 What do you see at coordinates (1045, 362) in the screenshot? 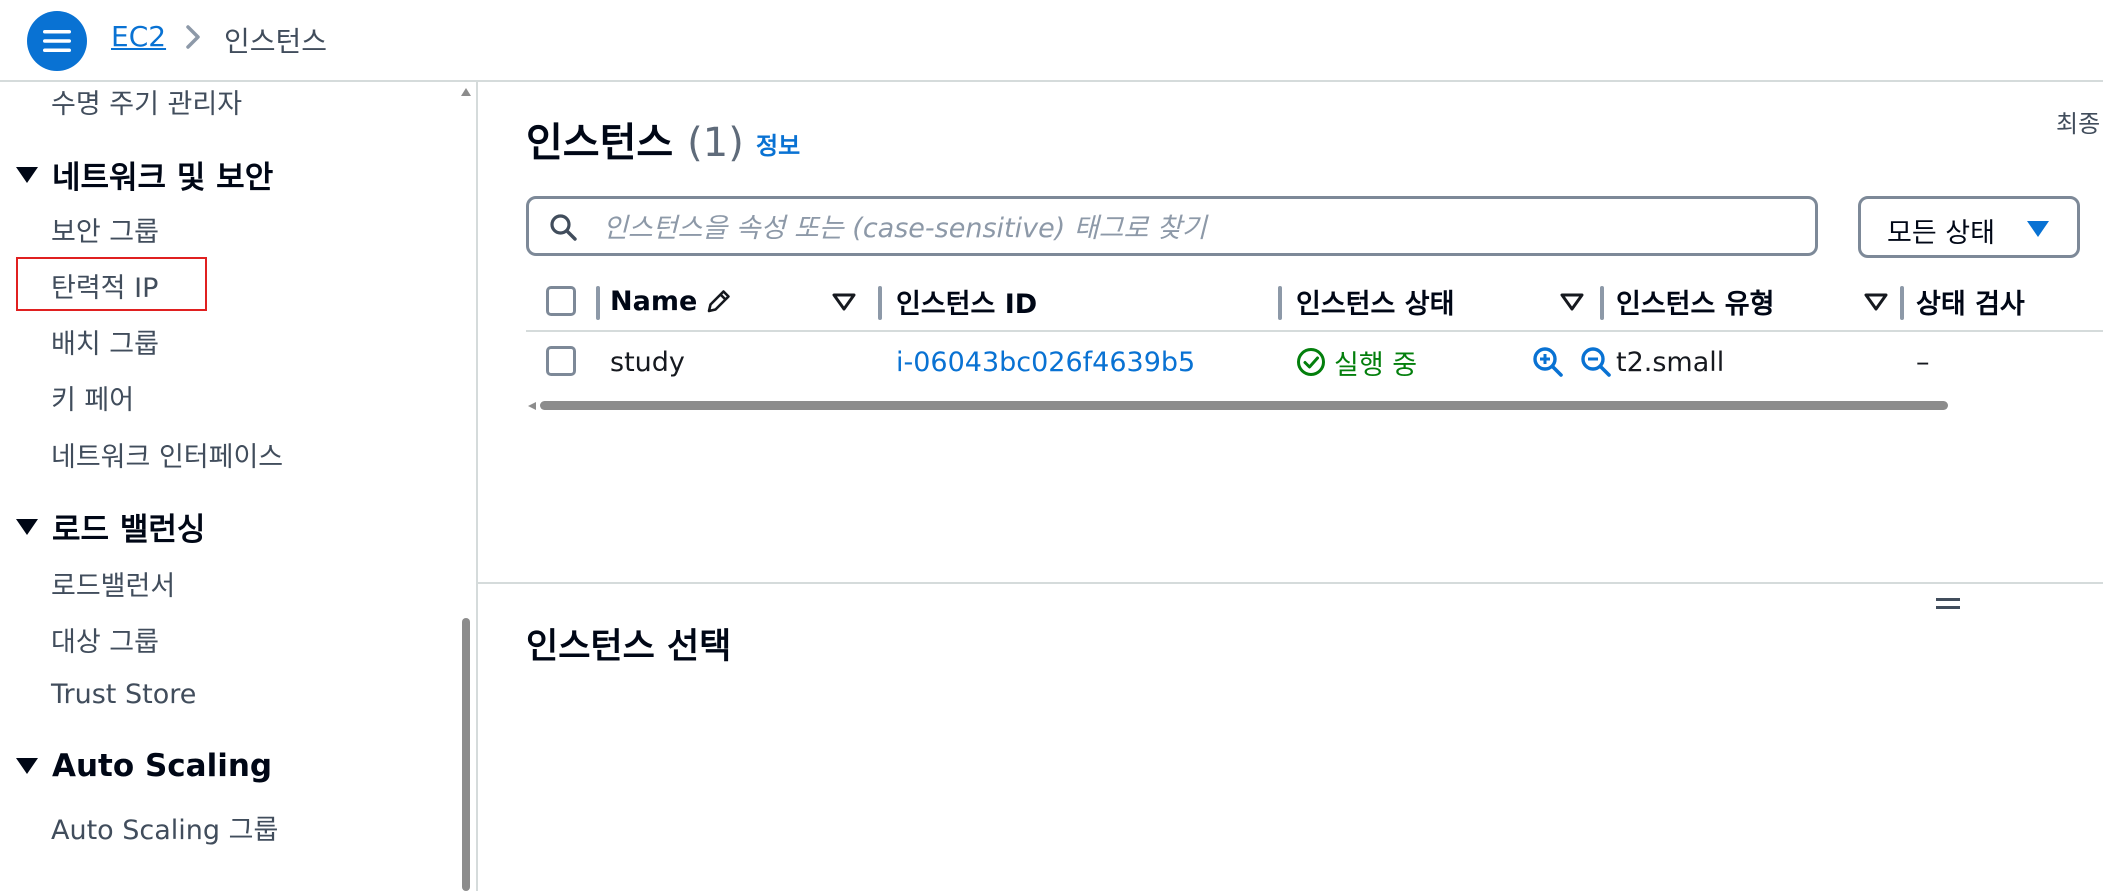
I see `instance-id-link: i-06043bc026f4639b5` at bounding box center [1045, 362].